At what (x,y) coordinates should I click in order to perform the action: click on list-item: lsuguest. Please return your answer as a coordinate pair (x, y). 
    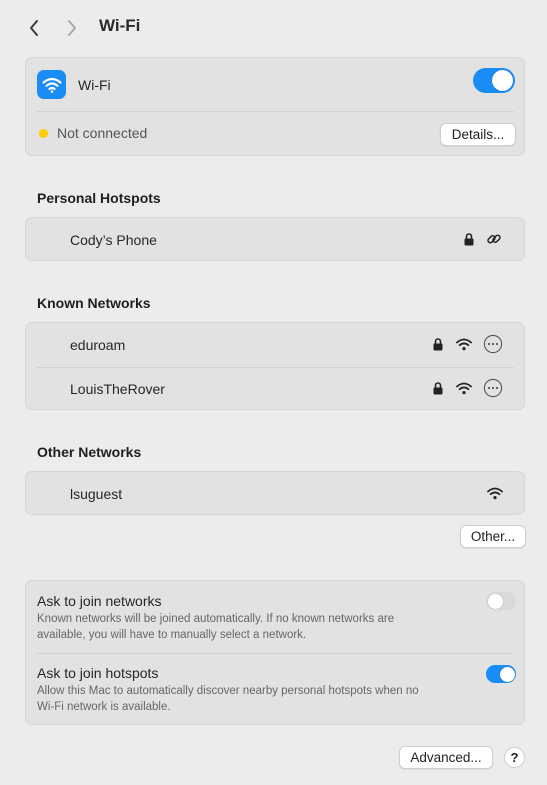
    Looking at the image, I should click on (275, 494).